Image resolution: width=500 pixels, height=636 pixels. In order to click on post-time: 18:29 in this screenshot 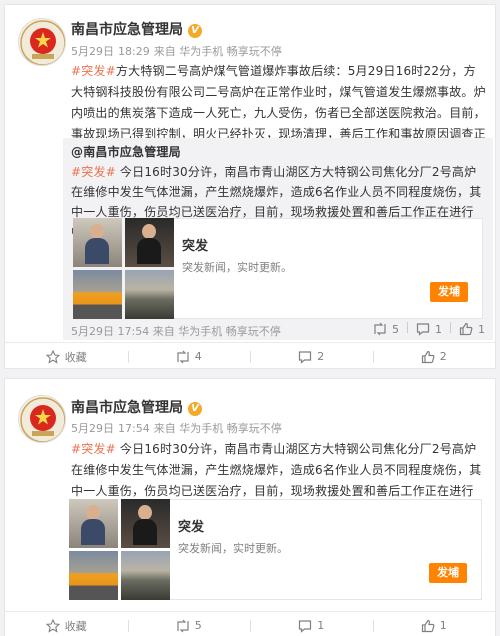, I will do `click(134, 51)`.